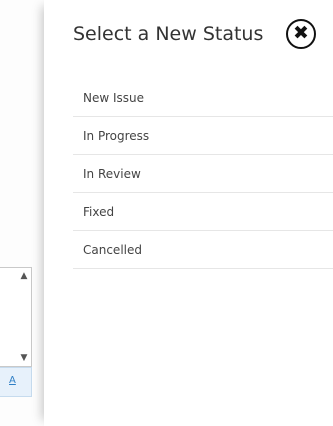  Describe the element at coordinates (23, 317) in the screenshot. I see `textarea-scrollbar: ▲ ▼` at that location.